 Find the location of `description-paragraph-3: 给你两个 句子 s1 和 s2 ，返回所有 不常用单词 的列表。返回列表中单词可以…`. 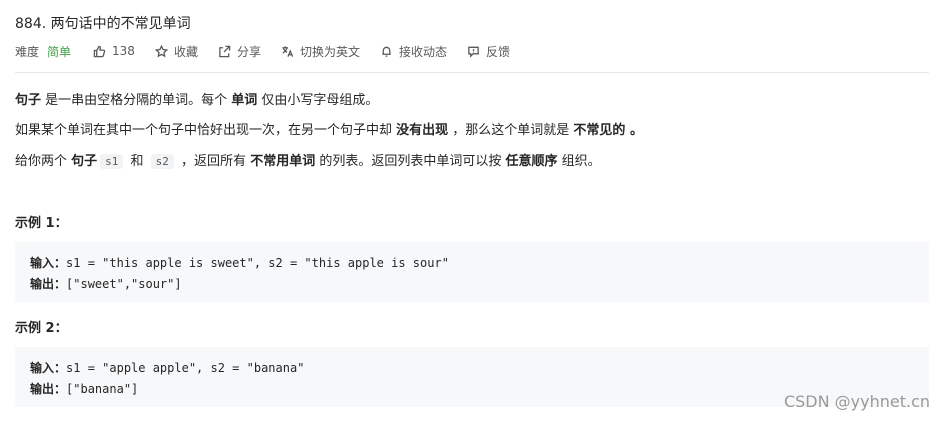

description-paragraph-3: 给你两个 句子 s1 和 s2 ，返回所有 不常用单词 的列表。返回列表中单词可以… is located at coordinates (308, 161).